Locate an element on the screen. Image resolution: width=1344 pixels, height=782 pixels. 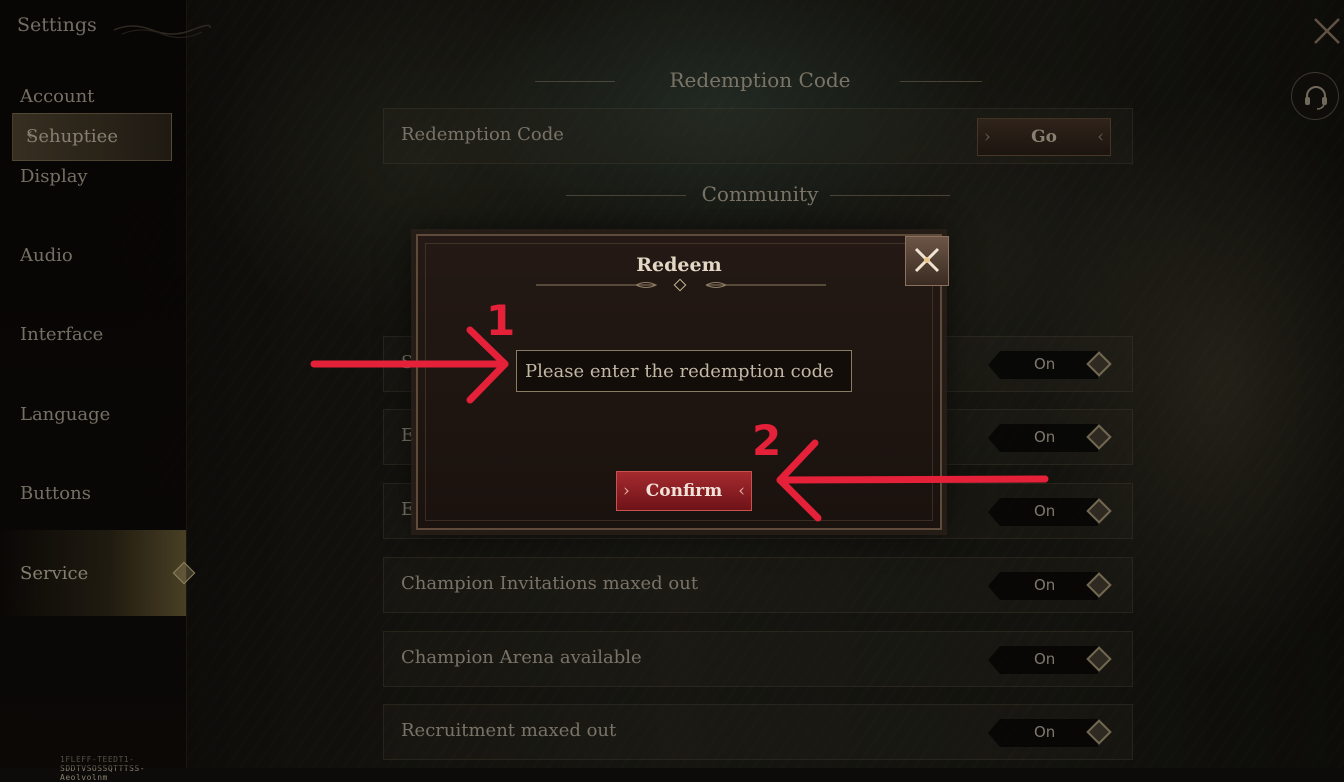
step-number-2: 2 is located at coordinates (767, 440).